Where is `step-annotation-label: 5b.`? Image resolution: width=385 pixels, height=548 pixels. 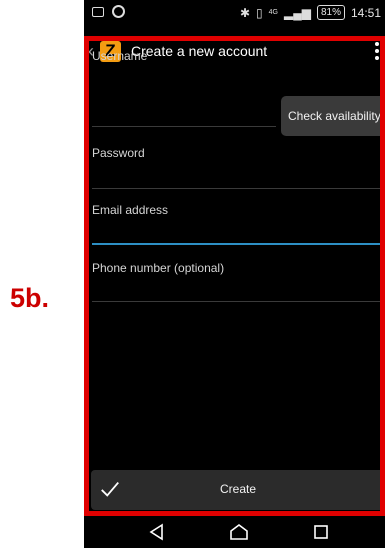 step-annotation-label: 5b. is located at coordinates (30, 298).